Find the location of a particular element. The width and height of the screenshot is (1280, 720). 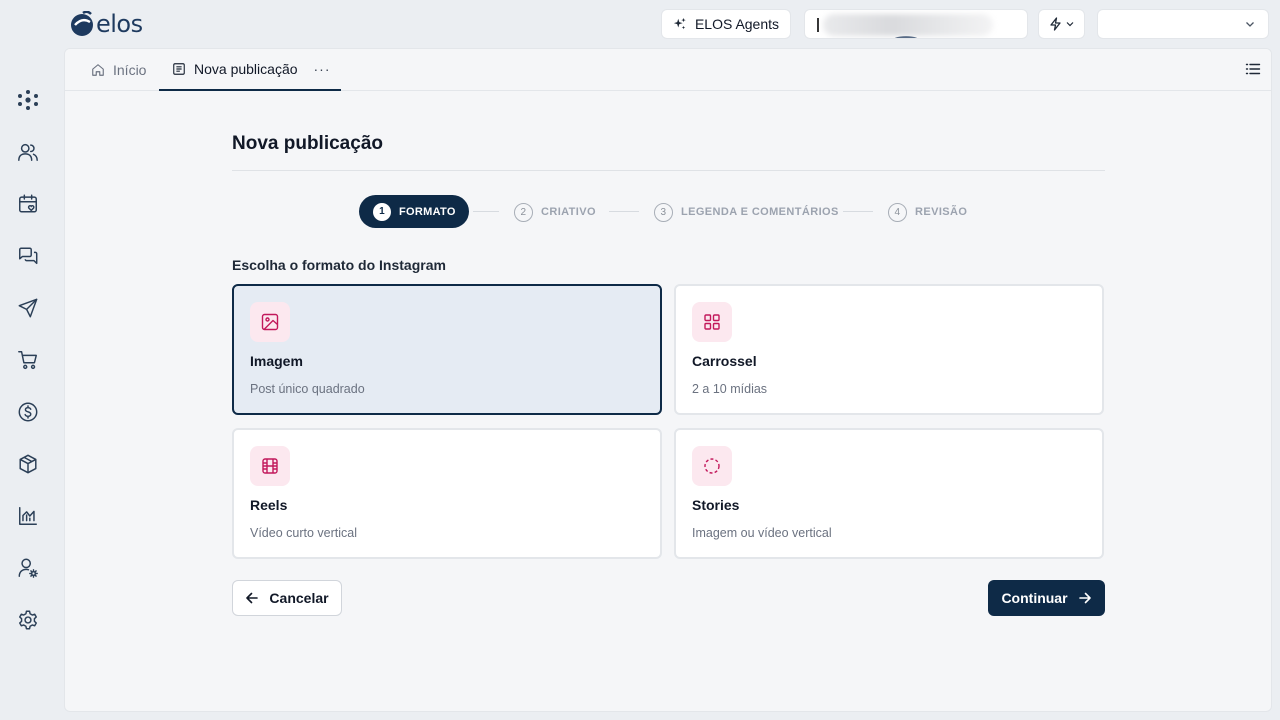

format-card-carrossel: Carrossel 2 a 10 mídias is located at coordinates (889, 349).